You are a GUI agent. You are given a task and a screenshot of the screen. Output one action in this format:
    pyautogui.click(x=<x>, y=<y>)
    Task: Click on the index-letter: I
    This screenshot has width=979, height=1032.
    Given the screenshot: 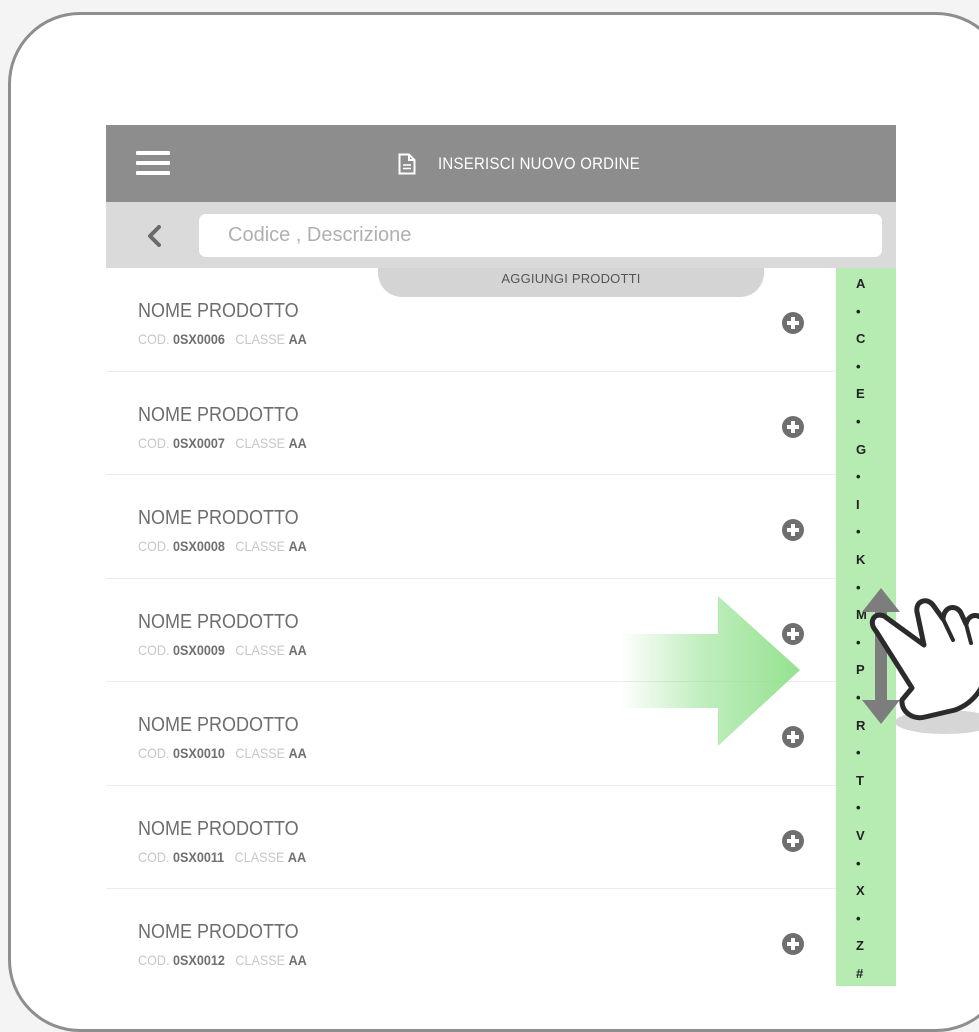 What is the action you would take?
    pyautogui.click(x=867, y=504)
    